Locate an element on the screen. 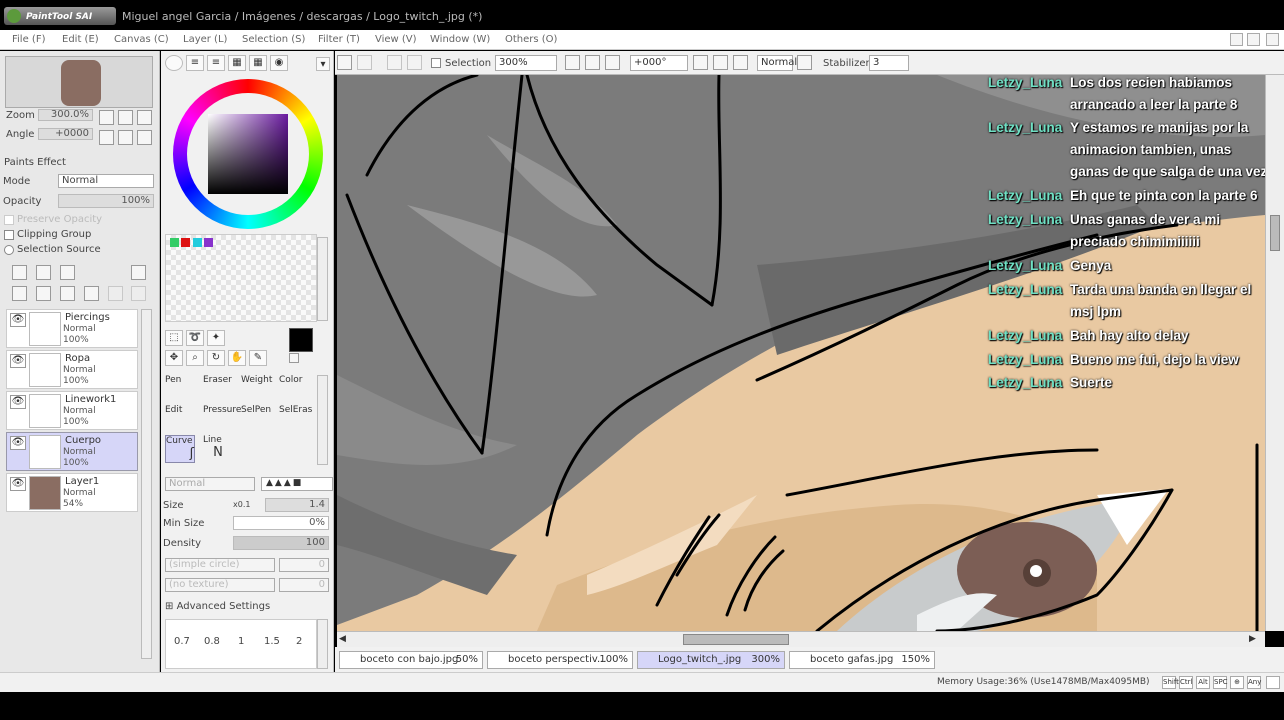  canvas-zoom-out-icon is located at coordinates (572, 62).